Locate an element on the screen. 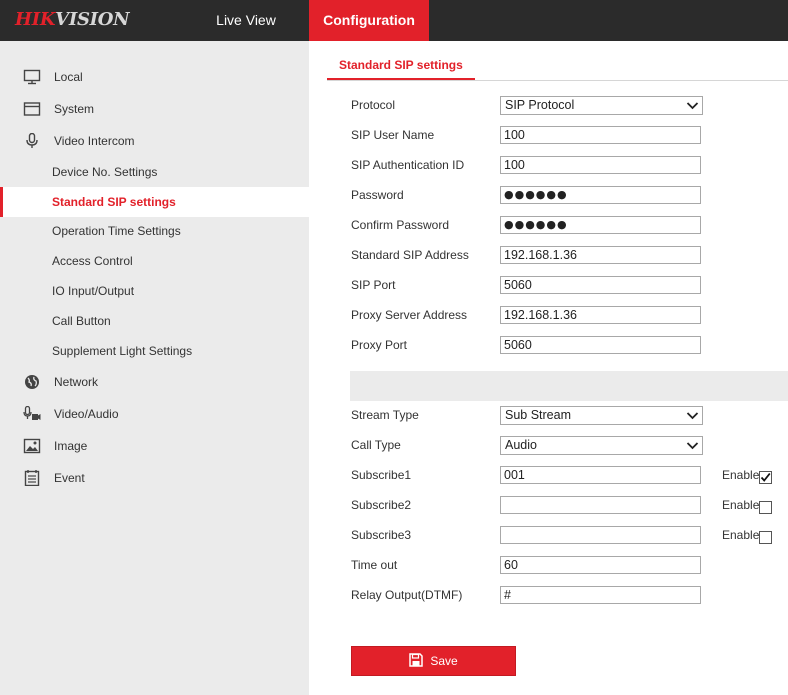  subscribe2-input is located at coordinates (600, 505).